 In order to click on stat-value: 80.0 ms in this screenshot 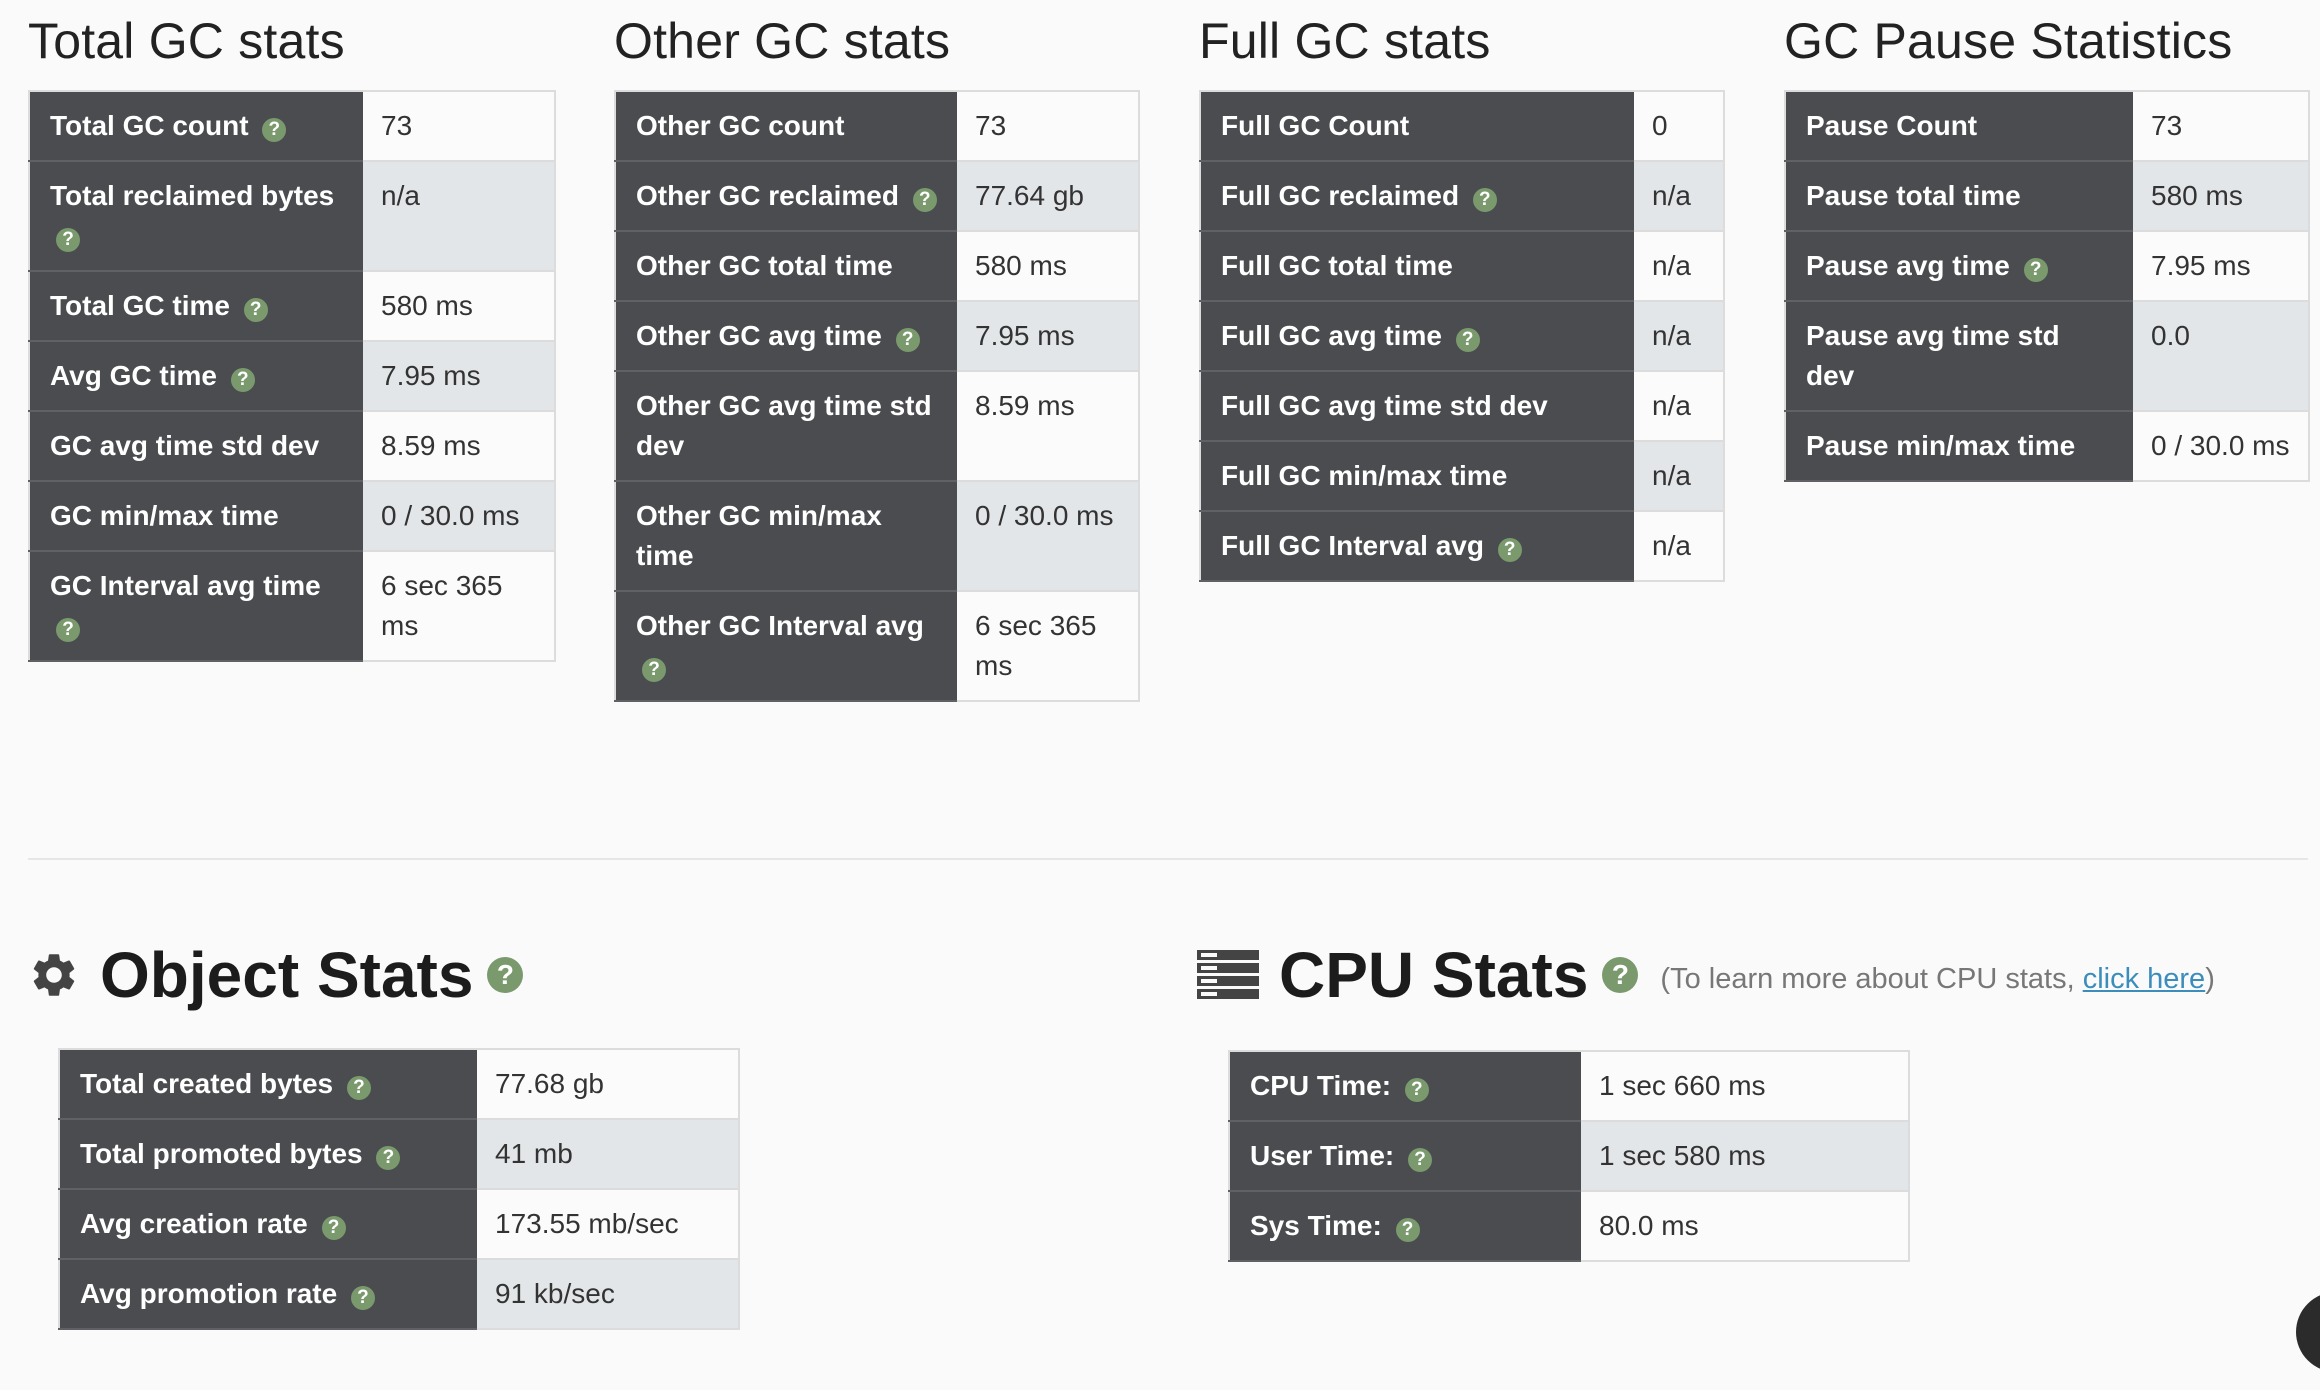, I will do `click(1745, 1226)`.